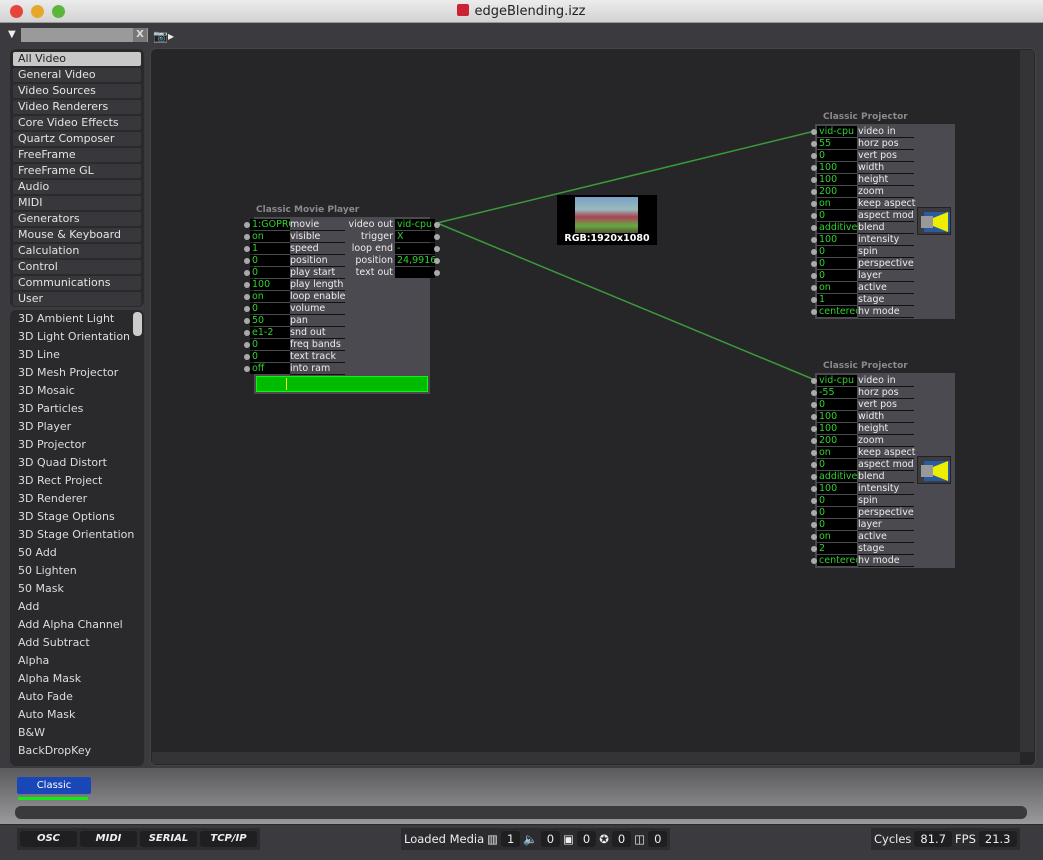  Describe the element at coordinates (370, 224) in the screenshot. I see `output-label: video out` at that location.